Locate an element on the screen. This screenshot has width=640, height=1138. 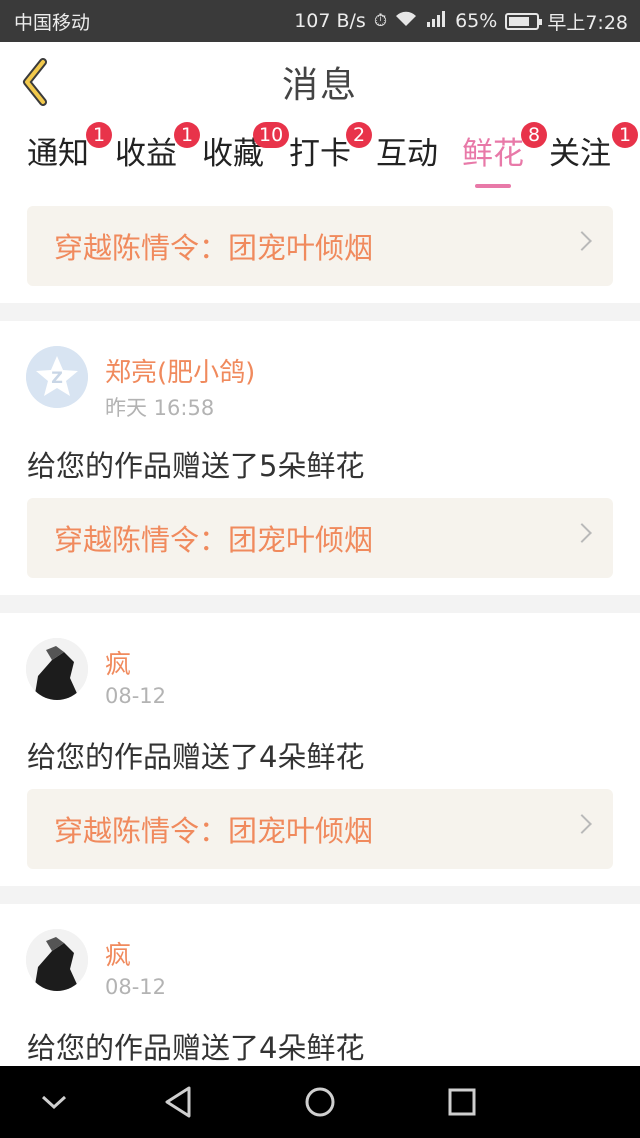
tab-checkin: 打卡 2 is located at coordinates (326, 155).